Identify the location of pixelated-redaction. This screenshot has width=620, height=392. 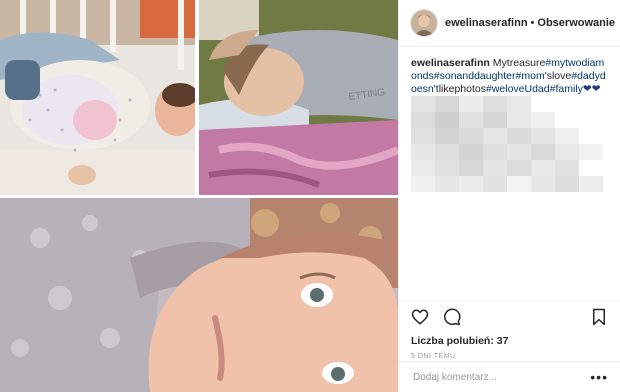
(509, 148).